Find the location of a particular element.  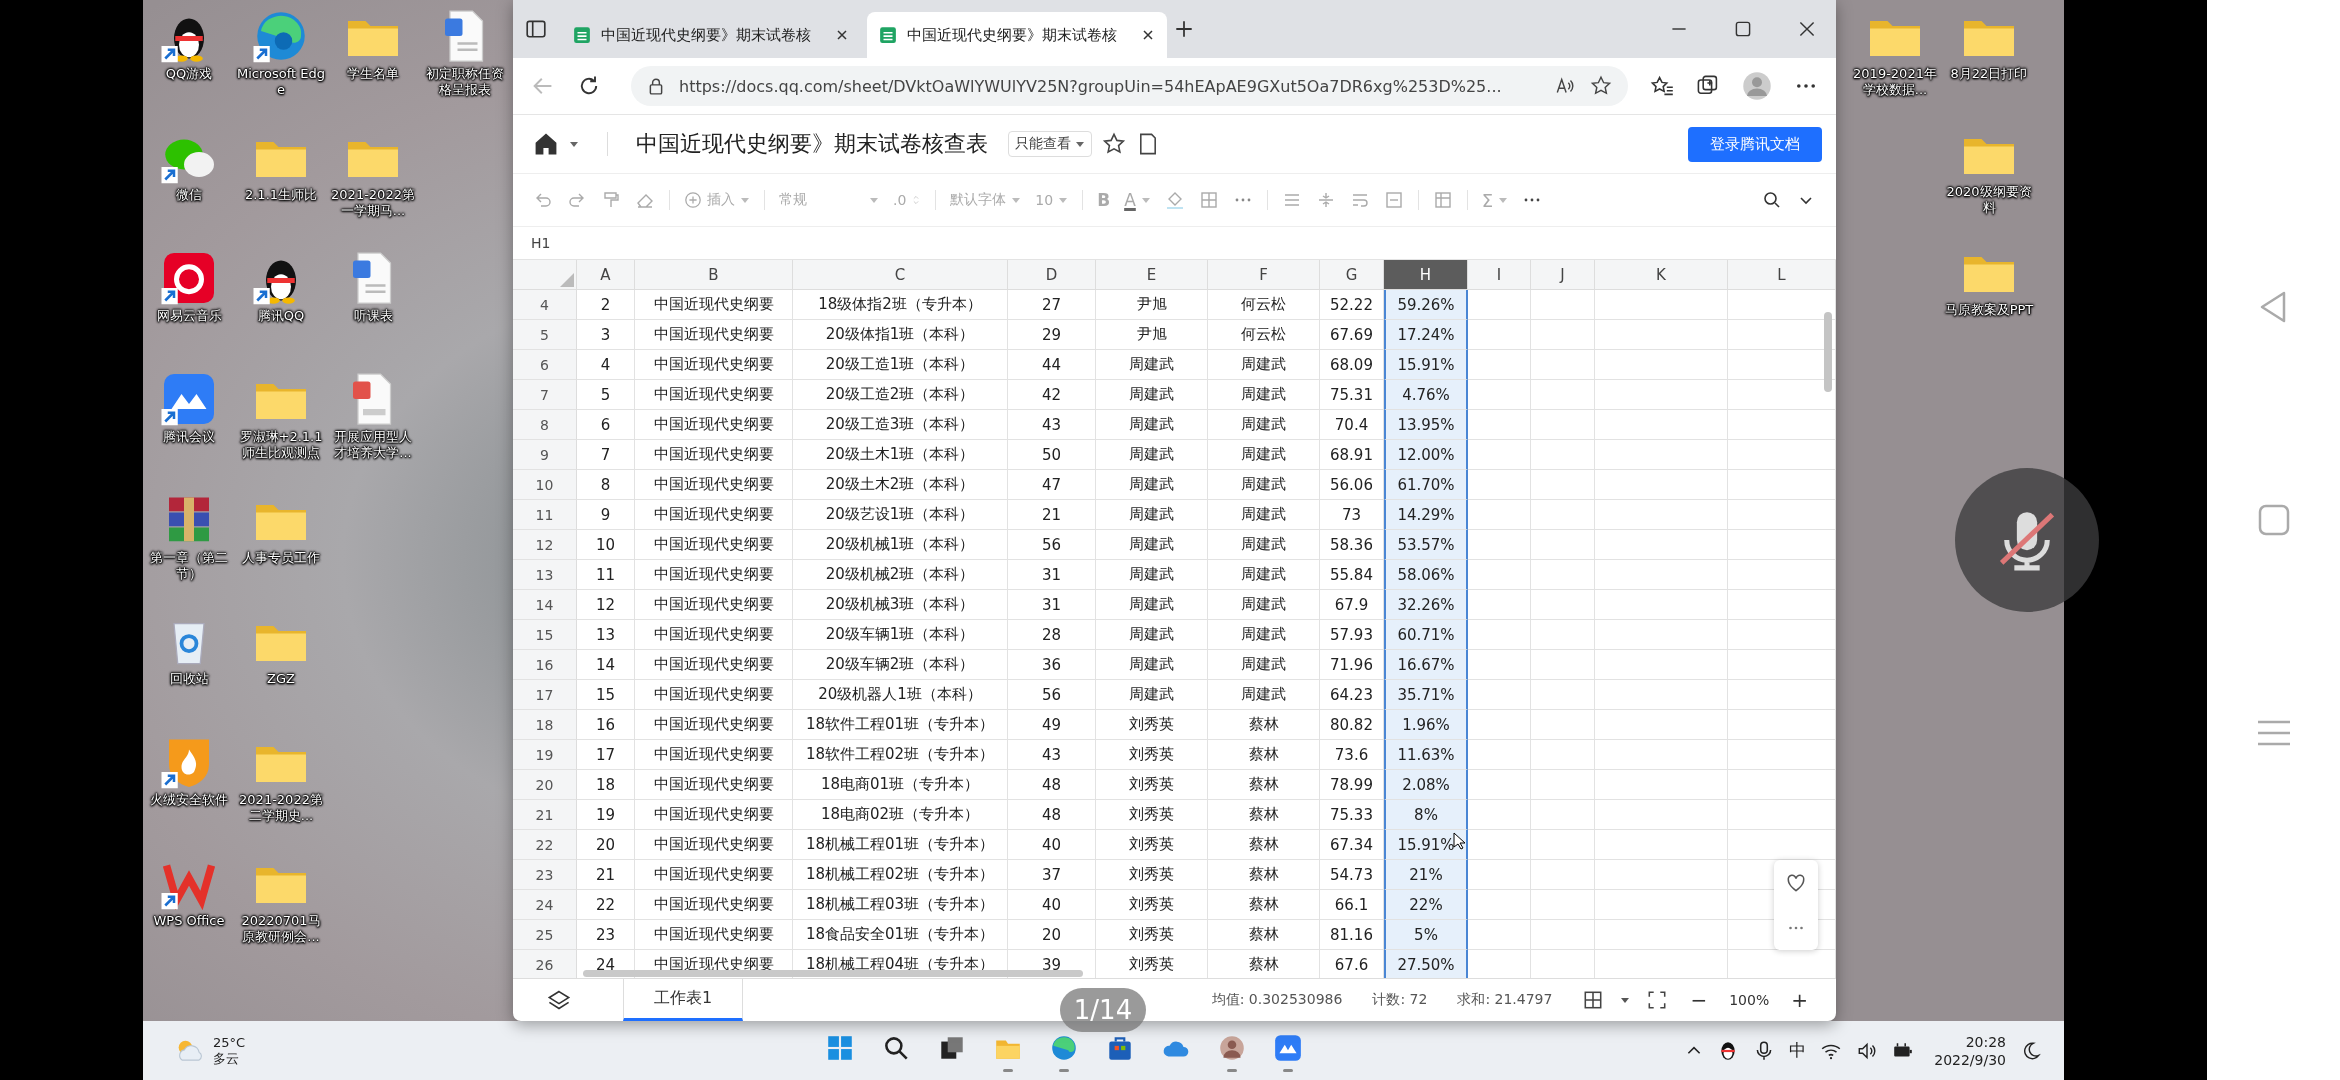

row-number: 9 is located at coordinates (545, 455).